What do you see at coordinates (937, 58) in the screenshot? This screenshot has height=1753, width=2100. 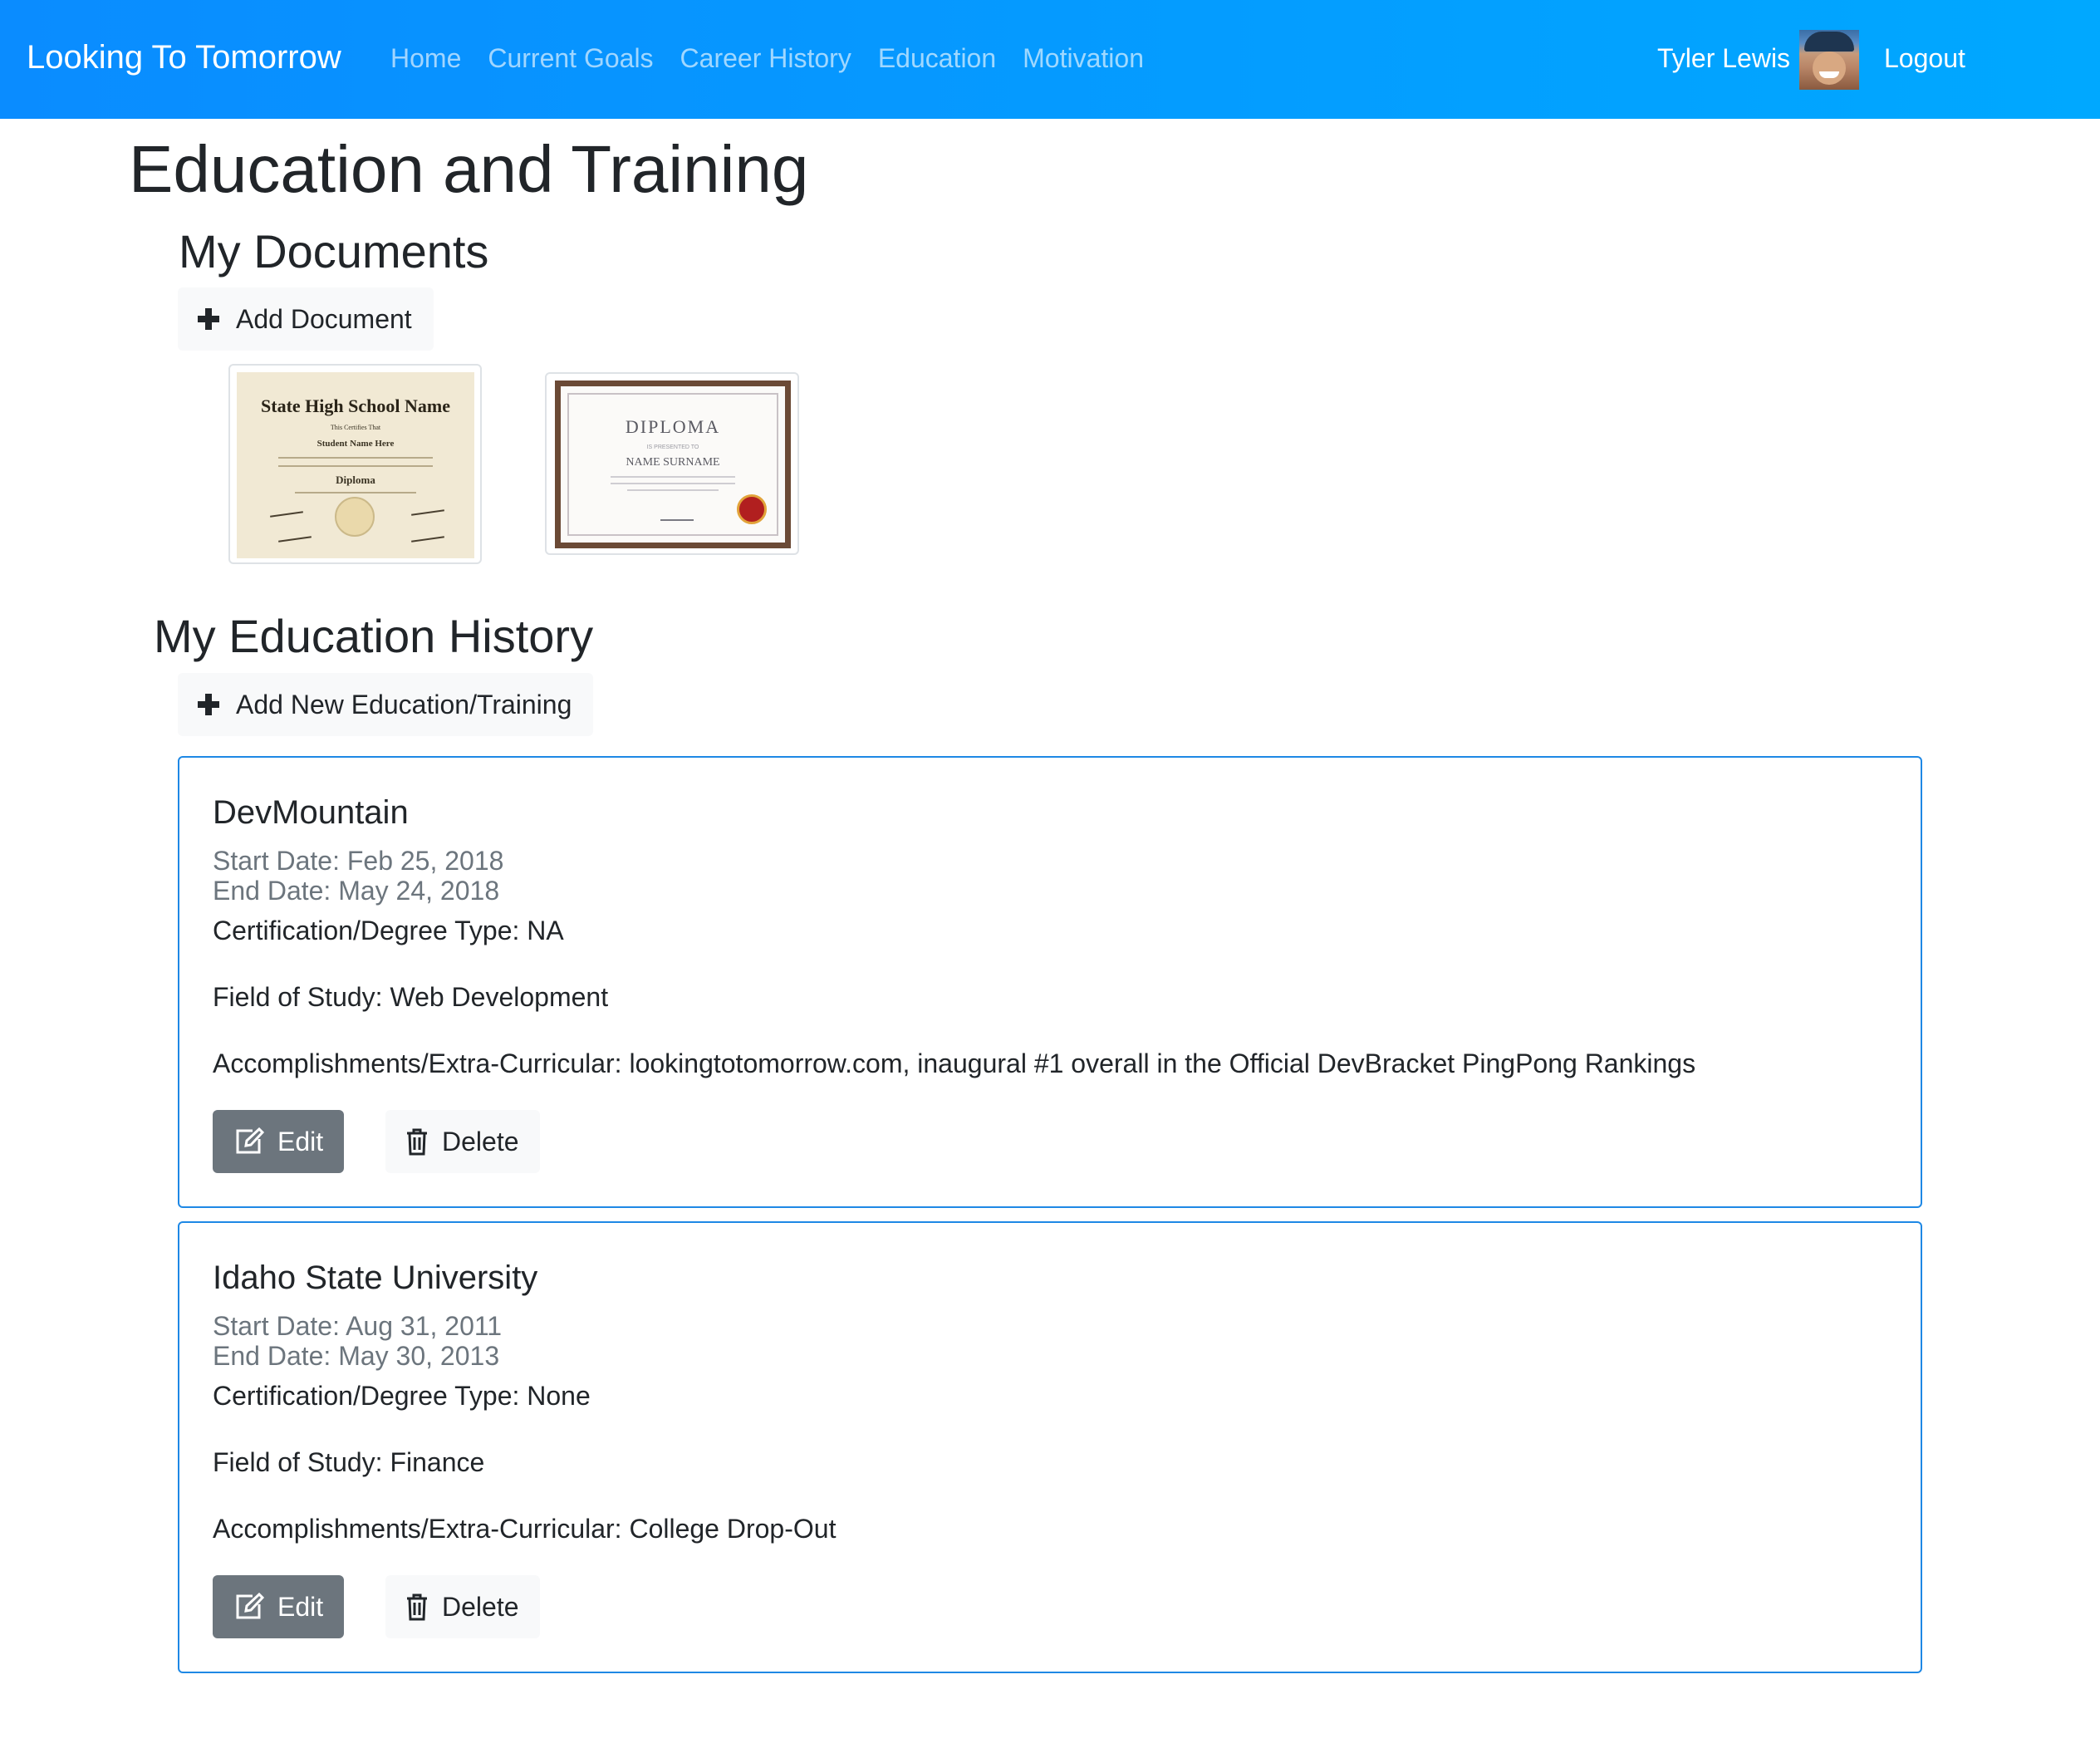 I see `nav-link-education: Education` at bounding box center [937, 58].